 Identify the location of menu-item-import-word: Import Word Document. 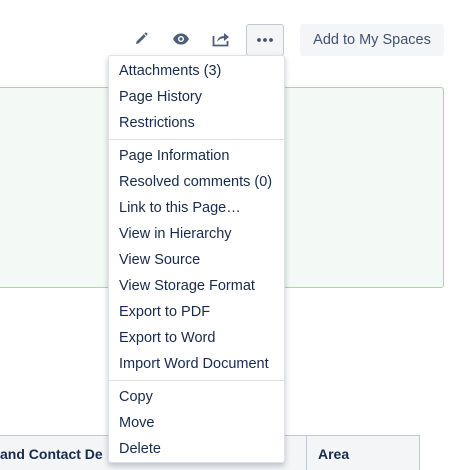
(196, 364).